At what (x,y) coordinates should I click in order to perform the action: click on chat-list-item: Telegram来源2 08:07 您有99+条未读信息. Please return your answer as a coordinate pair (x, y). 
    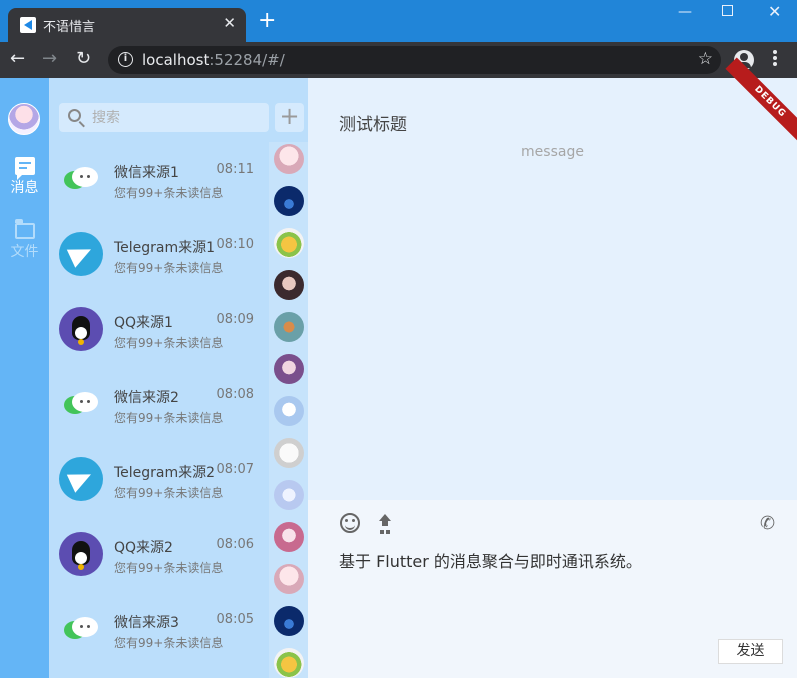
    Looking at the image, I should click on (159, 479).